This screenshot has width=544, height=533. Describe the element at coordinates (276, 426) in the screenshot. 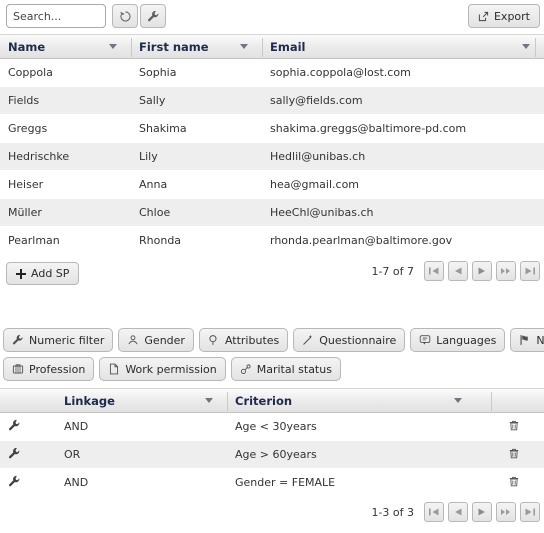

I see `cell-criterion: Age < 30years` at that location.